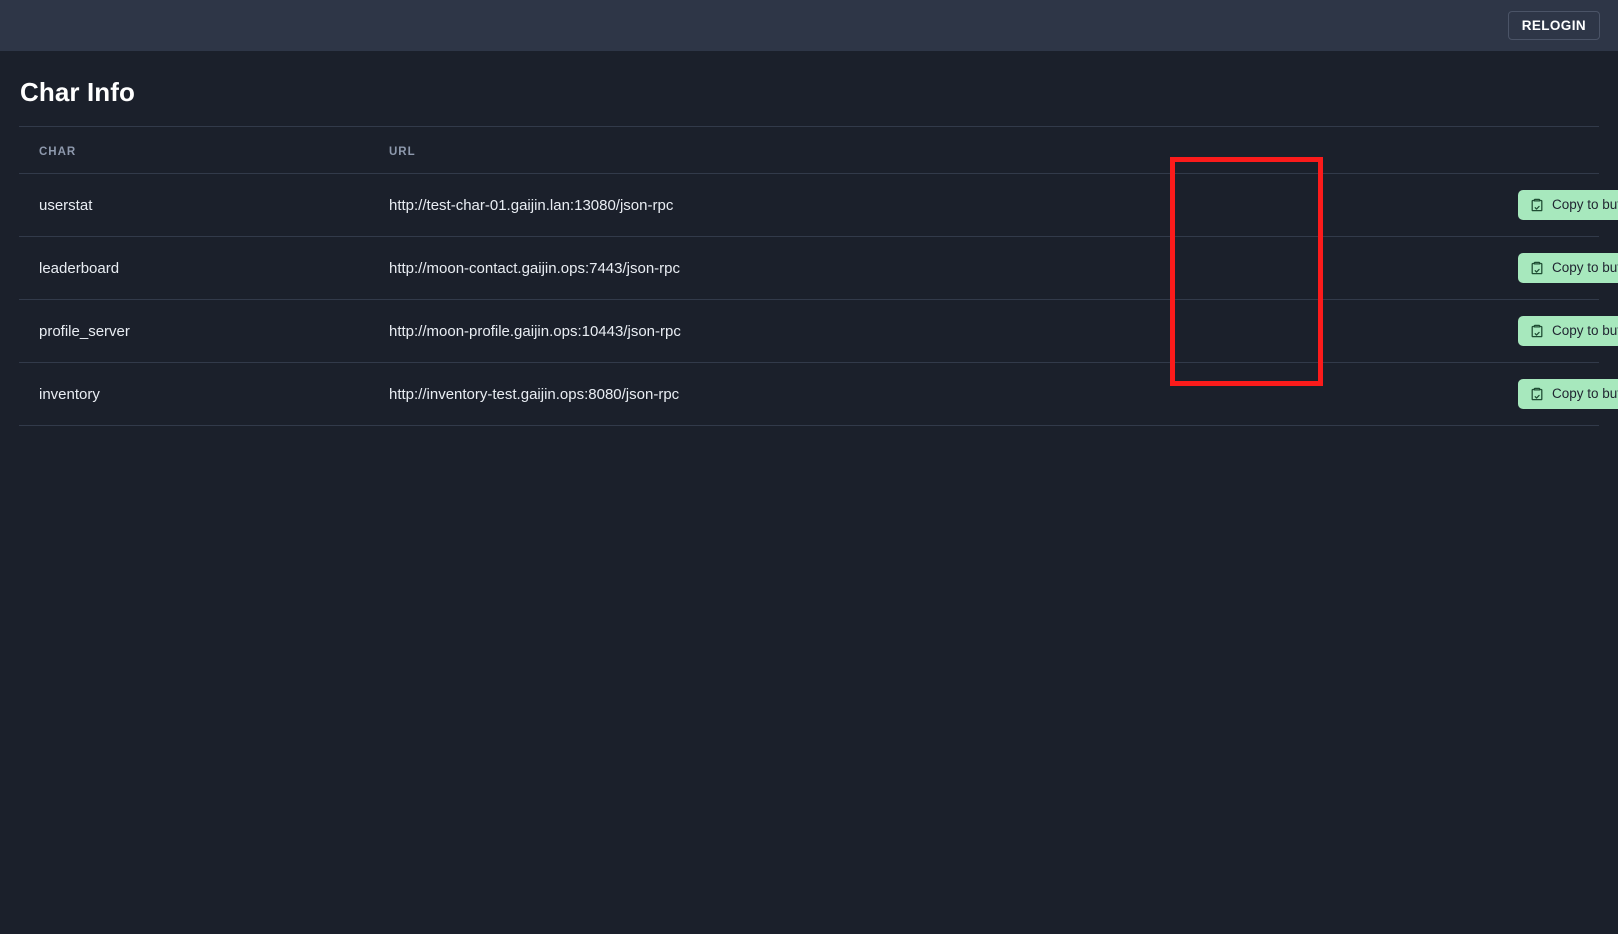 The height and width of the screenshot is (934, 1618). Describe the element at coordinates (194, 394) in the screenshot. I see `cell-char-name: inventory` at that location.